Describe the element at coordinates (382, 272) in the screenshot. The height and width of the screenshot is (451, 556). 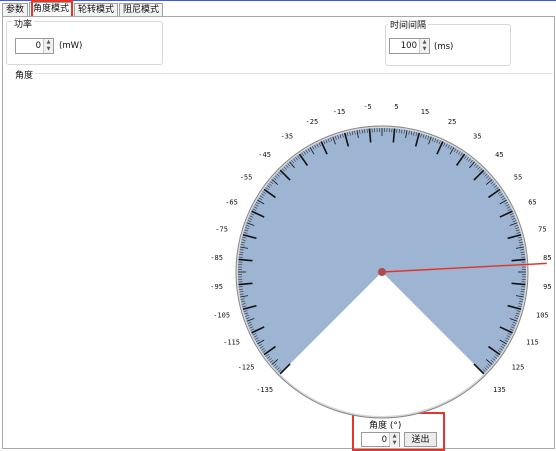
I see `dial-hub` at that location.